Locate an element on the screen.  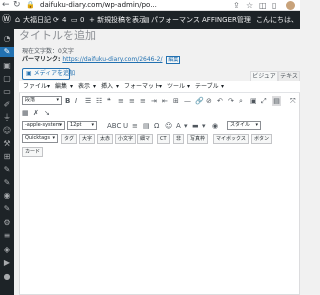
indent-icon: ⇥ is located at coordinates (154, 101).